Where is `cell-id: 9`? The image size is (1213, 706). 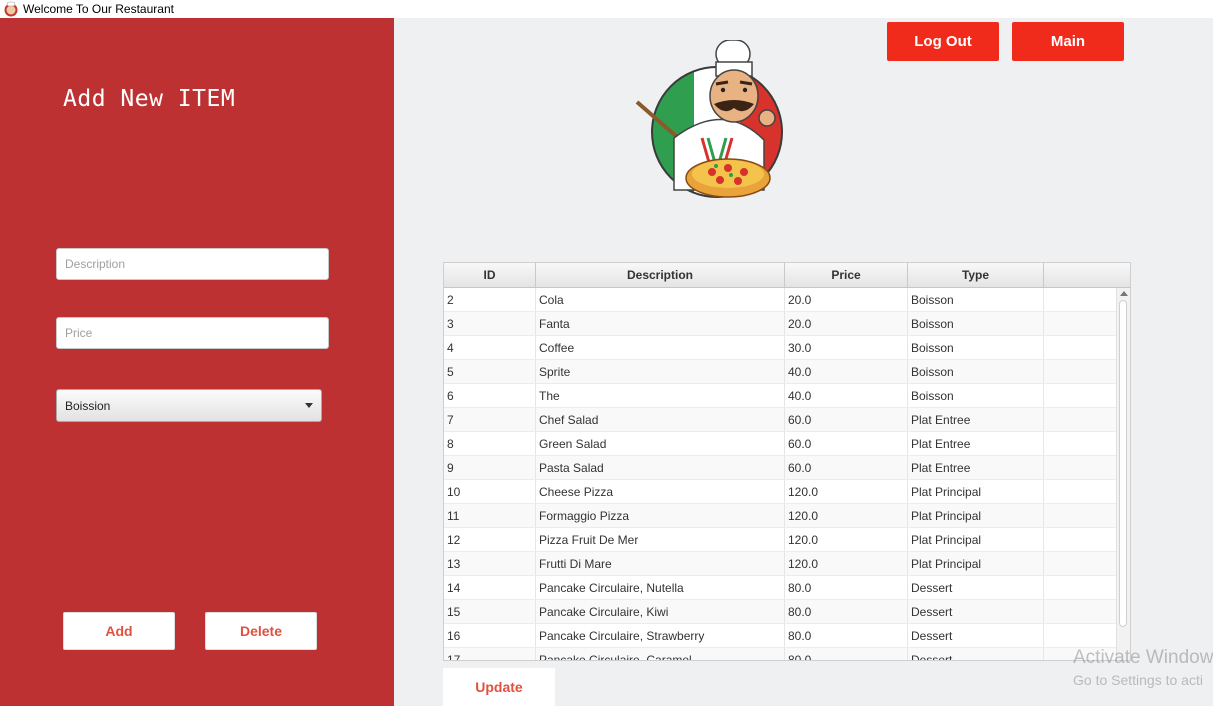
cell-id: 9 is located at coordinates (490, 467).